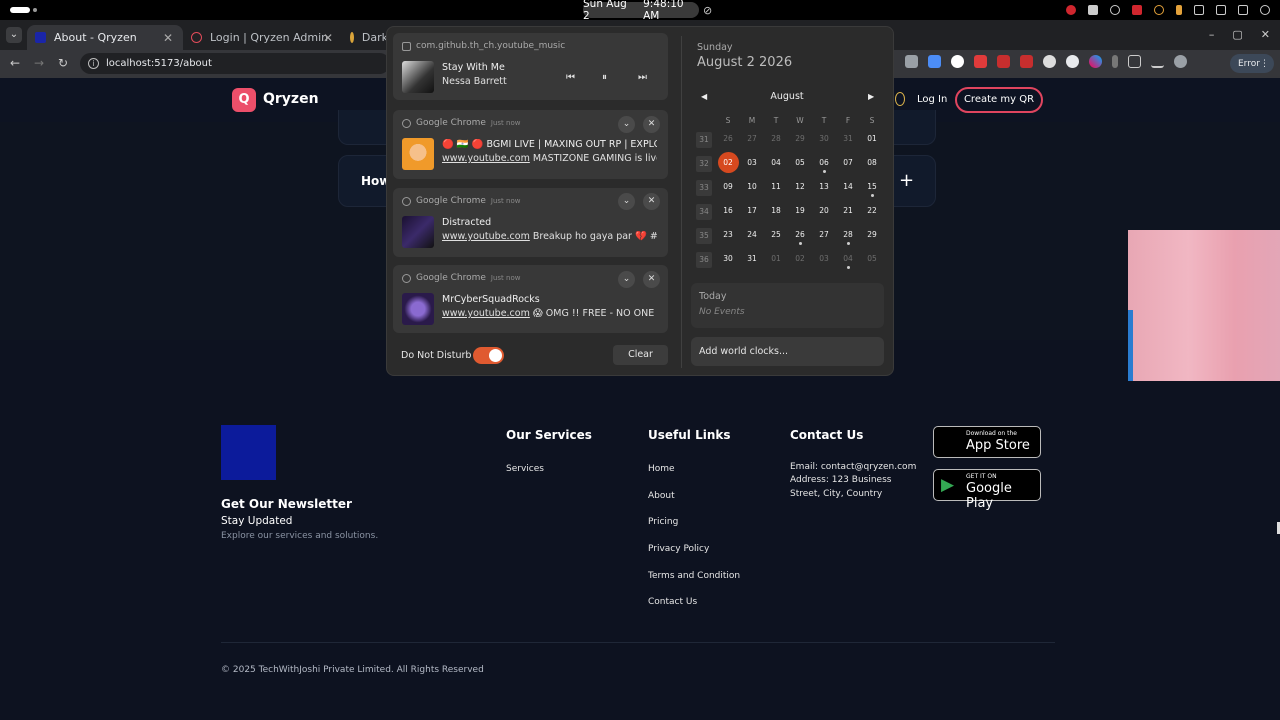 This screenshot has height=720, width=1280. What do you see at coordinates (752, 212) in the screenshot?
I see `calendar-day: 17` at bounding box center [752, 212].